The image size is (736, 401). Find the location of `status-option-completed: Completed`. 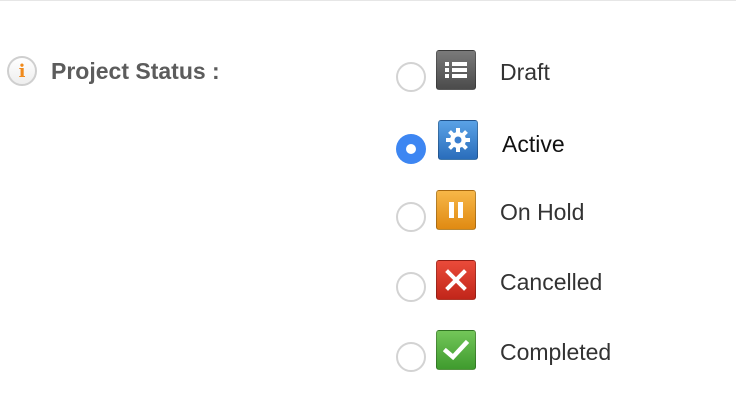

status-option-completed: Completed is located at coordinates (559, 353).